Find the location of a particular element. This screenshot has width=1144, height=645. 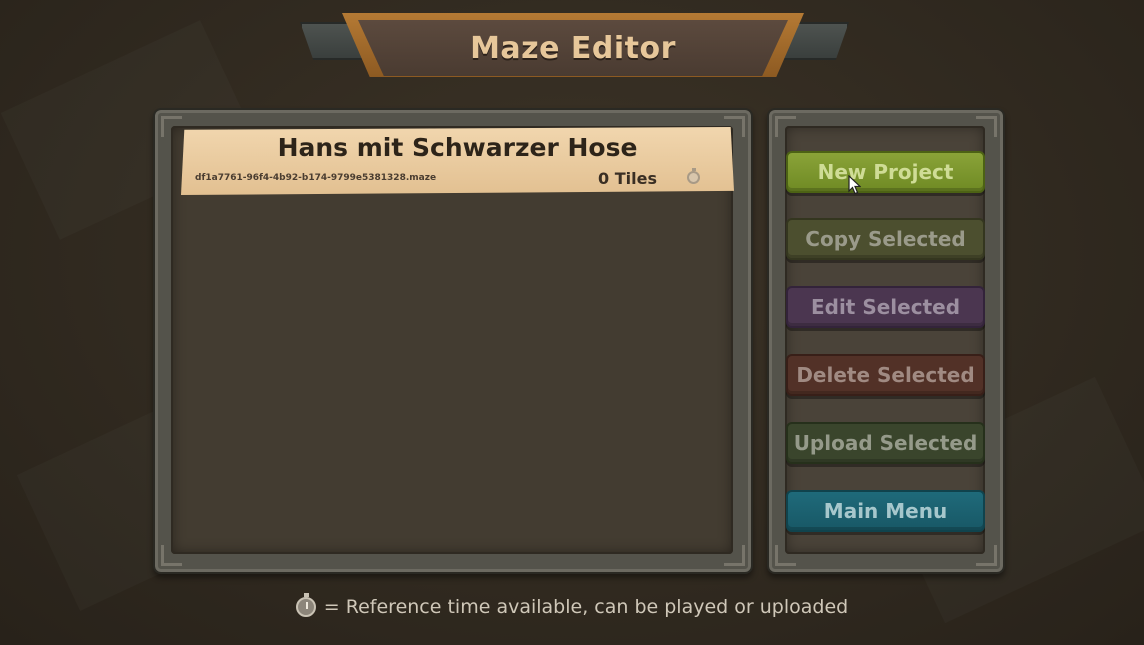

delete-selected-button: Delete Selected is located at coordinates (885, 375).